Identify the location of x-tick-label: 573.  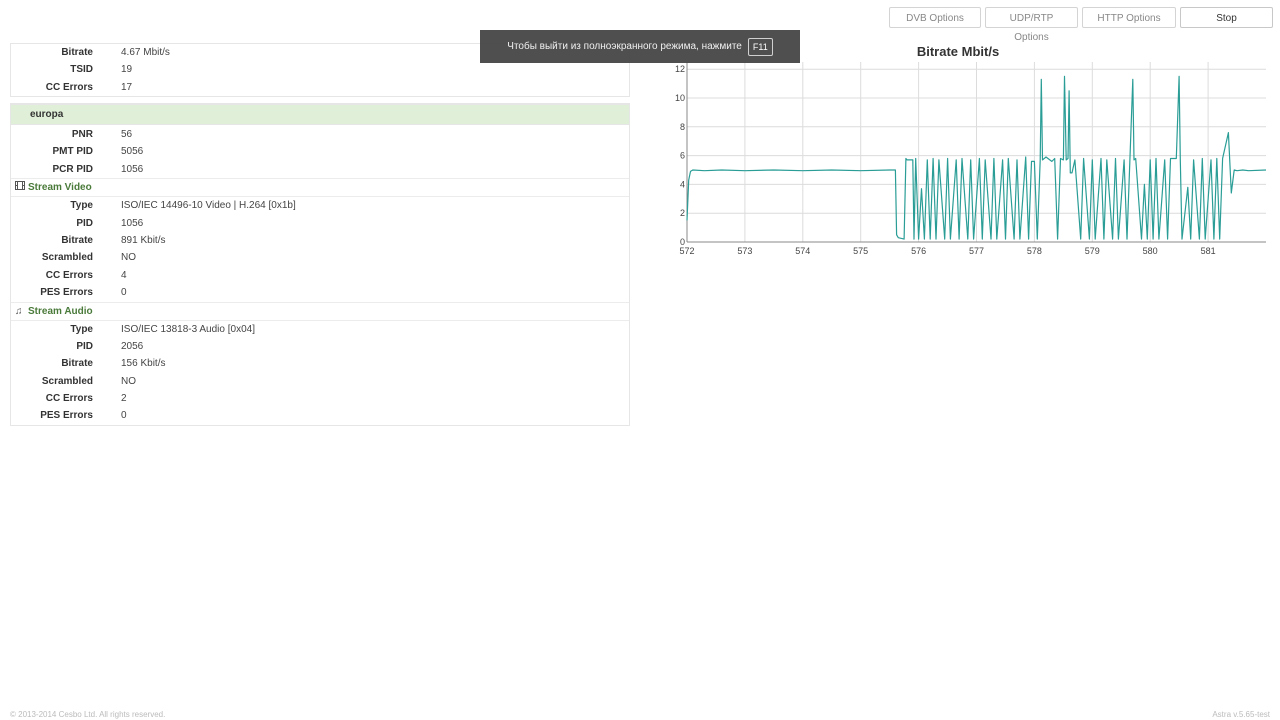
(744, 251).